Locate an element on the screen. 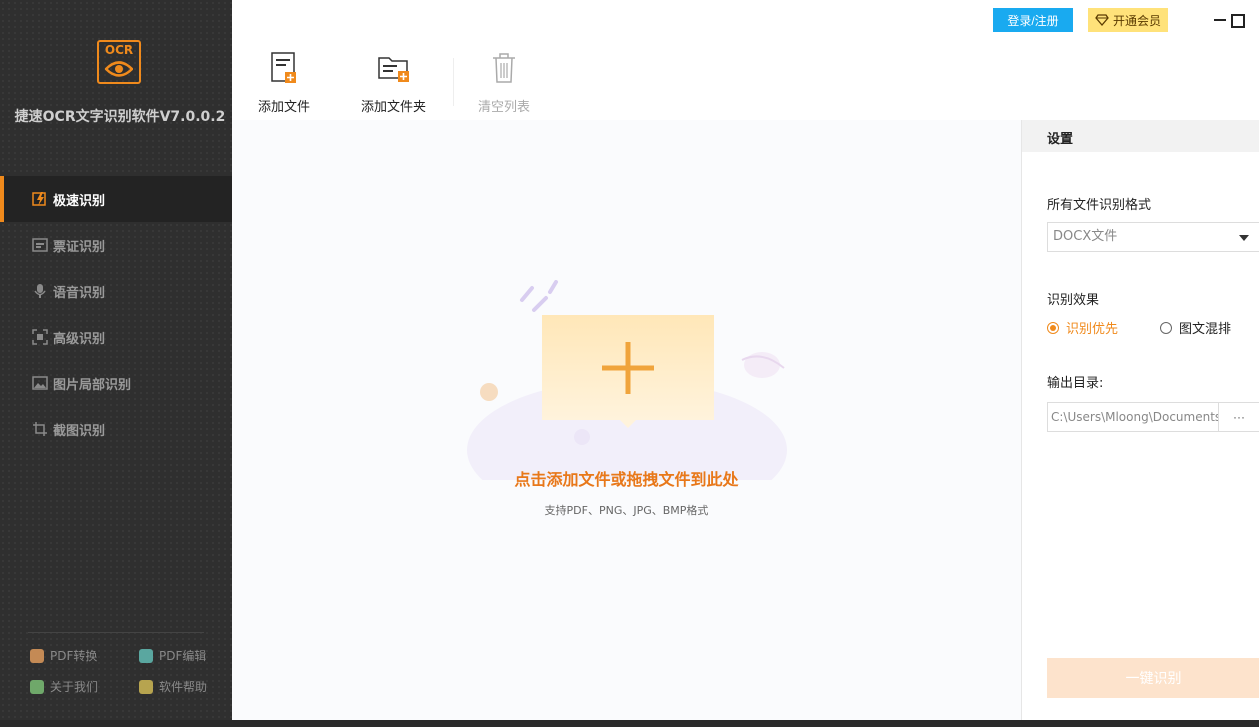 This screenshot has width=1259, height=727. sidebar-nav: 极速识别 票证识别 语音识别 高级识别 图片局部识别 截图识别 is located at coordinates (116, 314).